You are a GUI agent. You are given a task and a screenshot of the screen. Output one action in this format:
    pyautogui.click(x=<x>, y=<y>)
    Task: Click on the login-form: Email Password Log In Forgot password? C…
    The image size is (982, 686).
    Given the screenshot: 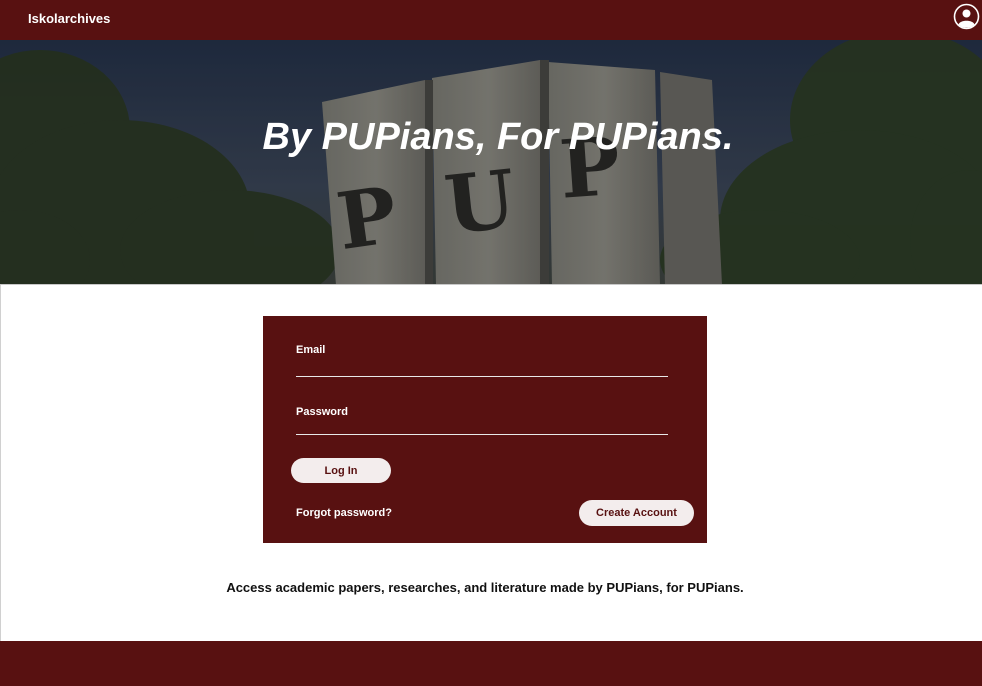 What is the action you would take?
    pyautogui.click(x=485, y=429)
    